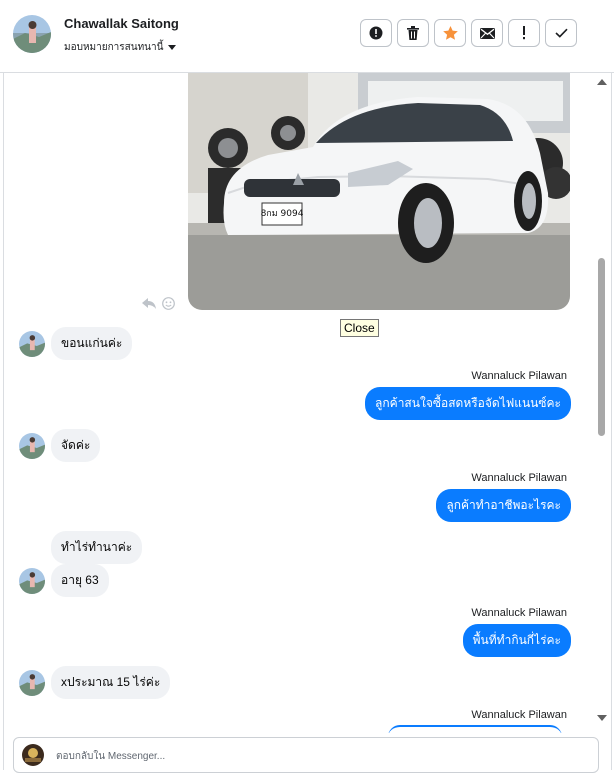 Image resolution: width=614 pixels, height=774 pixels. I want to click on done-button, so click(561, 33).